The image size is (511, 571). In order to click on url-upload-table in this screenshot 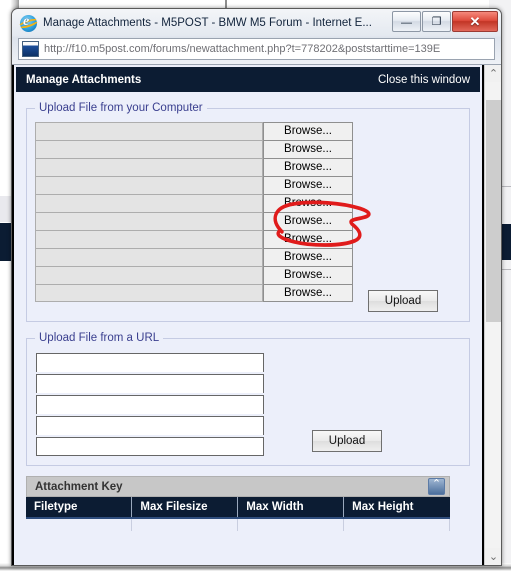, I will do `click(150, 404)`.